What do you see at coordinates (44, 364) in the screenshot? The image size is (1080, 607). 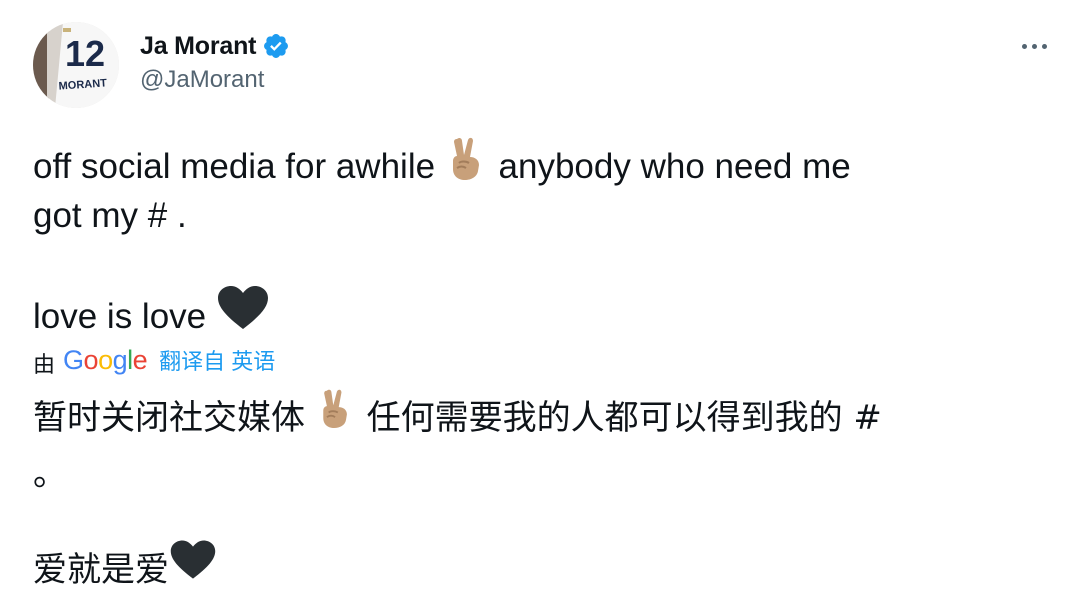 I see `translate-by-label: 由` at bounding box center [44, 364].